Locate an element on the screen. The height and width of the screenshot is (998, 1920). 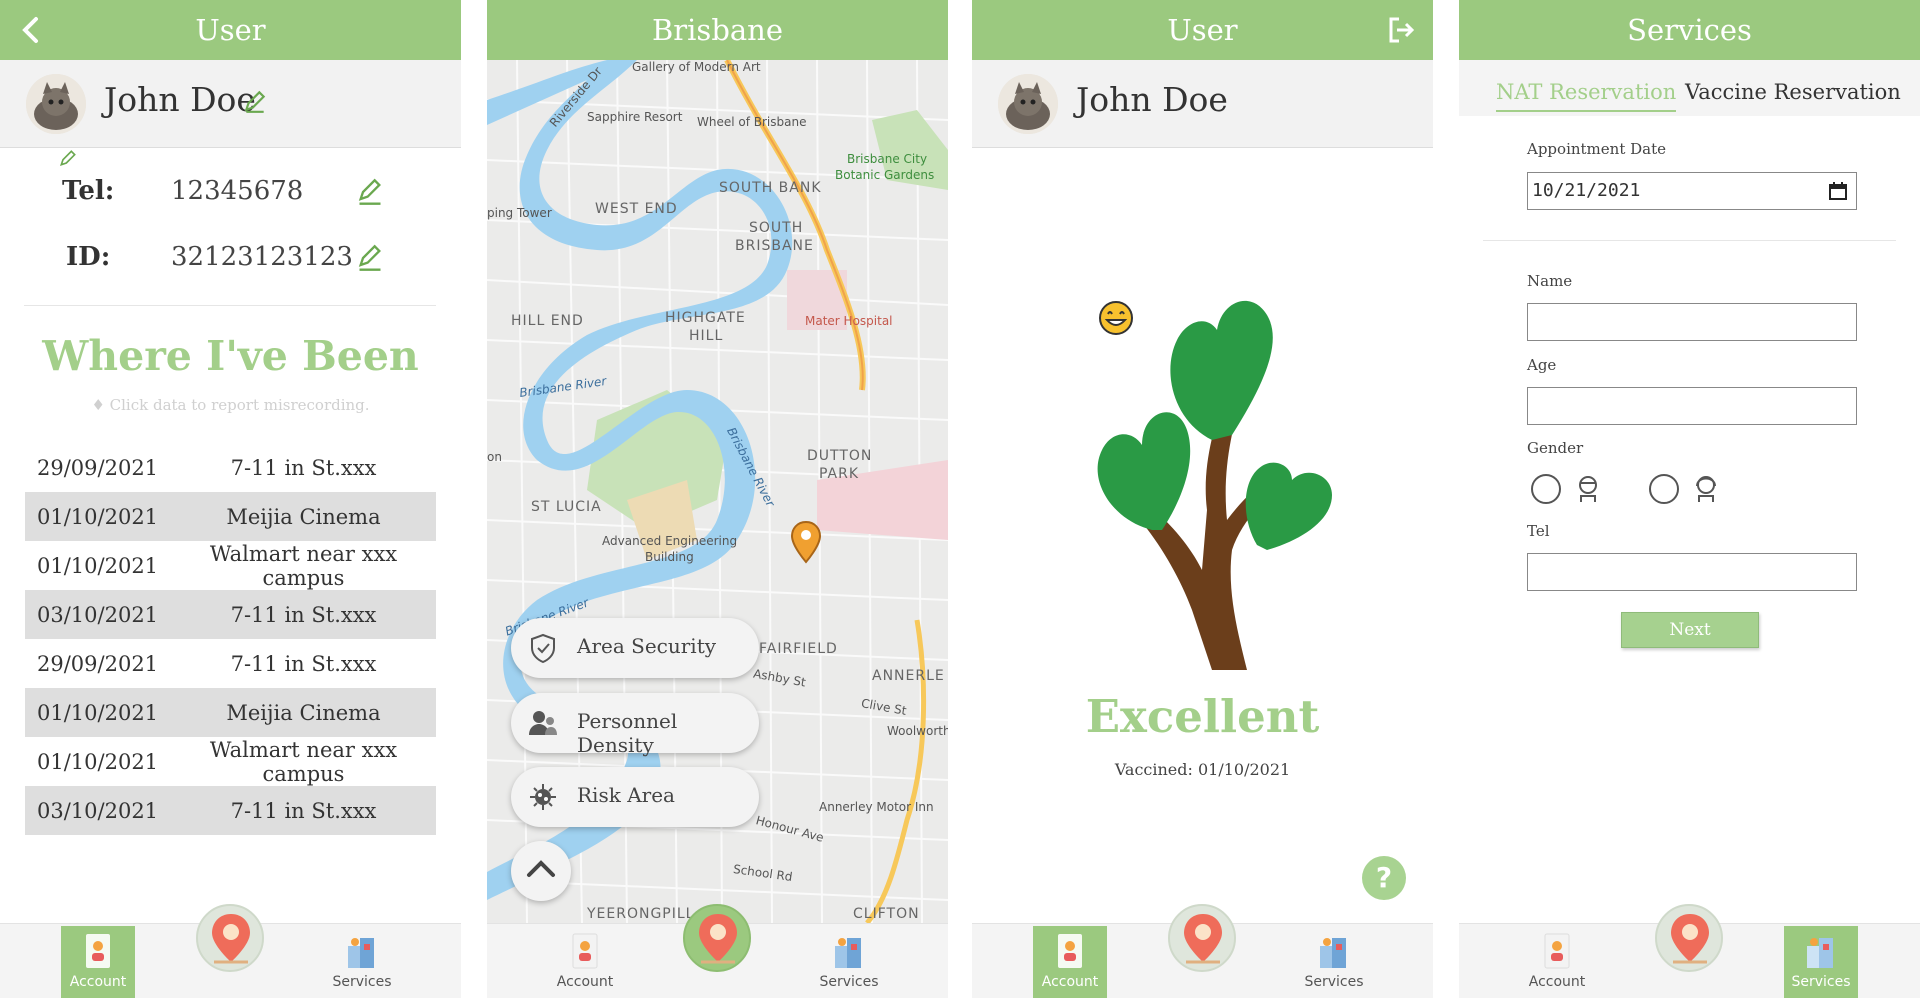
calendar-icon is located at coordinates (1838, 191).